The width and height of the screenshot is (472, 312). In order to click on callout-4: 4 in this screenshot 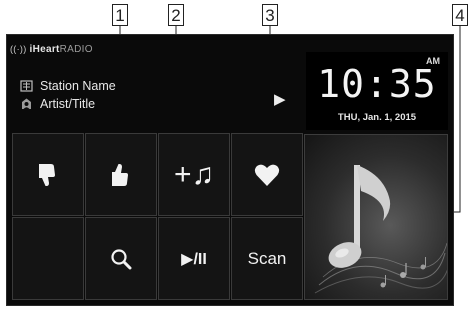, I will do `click(460, 15)`.